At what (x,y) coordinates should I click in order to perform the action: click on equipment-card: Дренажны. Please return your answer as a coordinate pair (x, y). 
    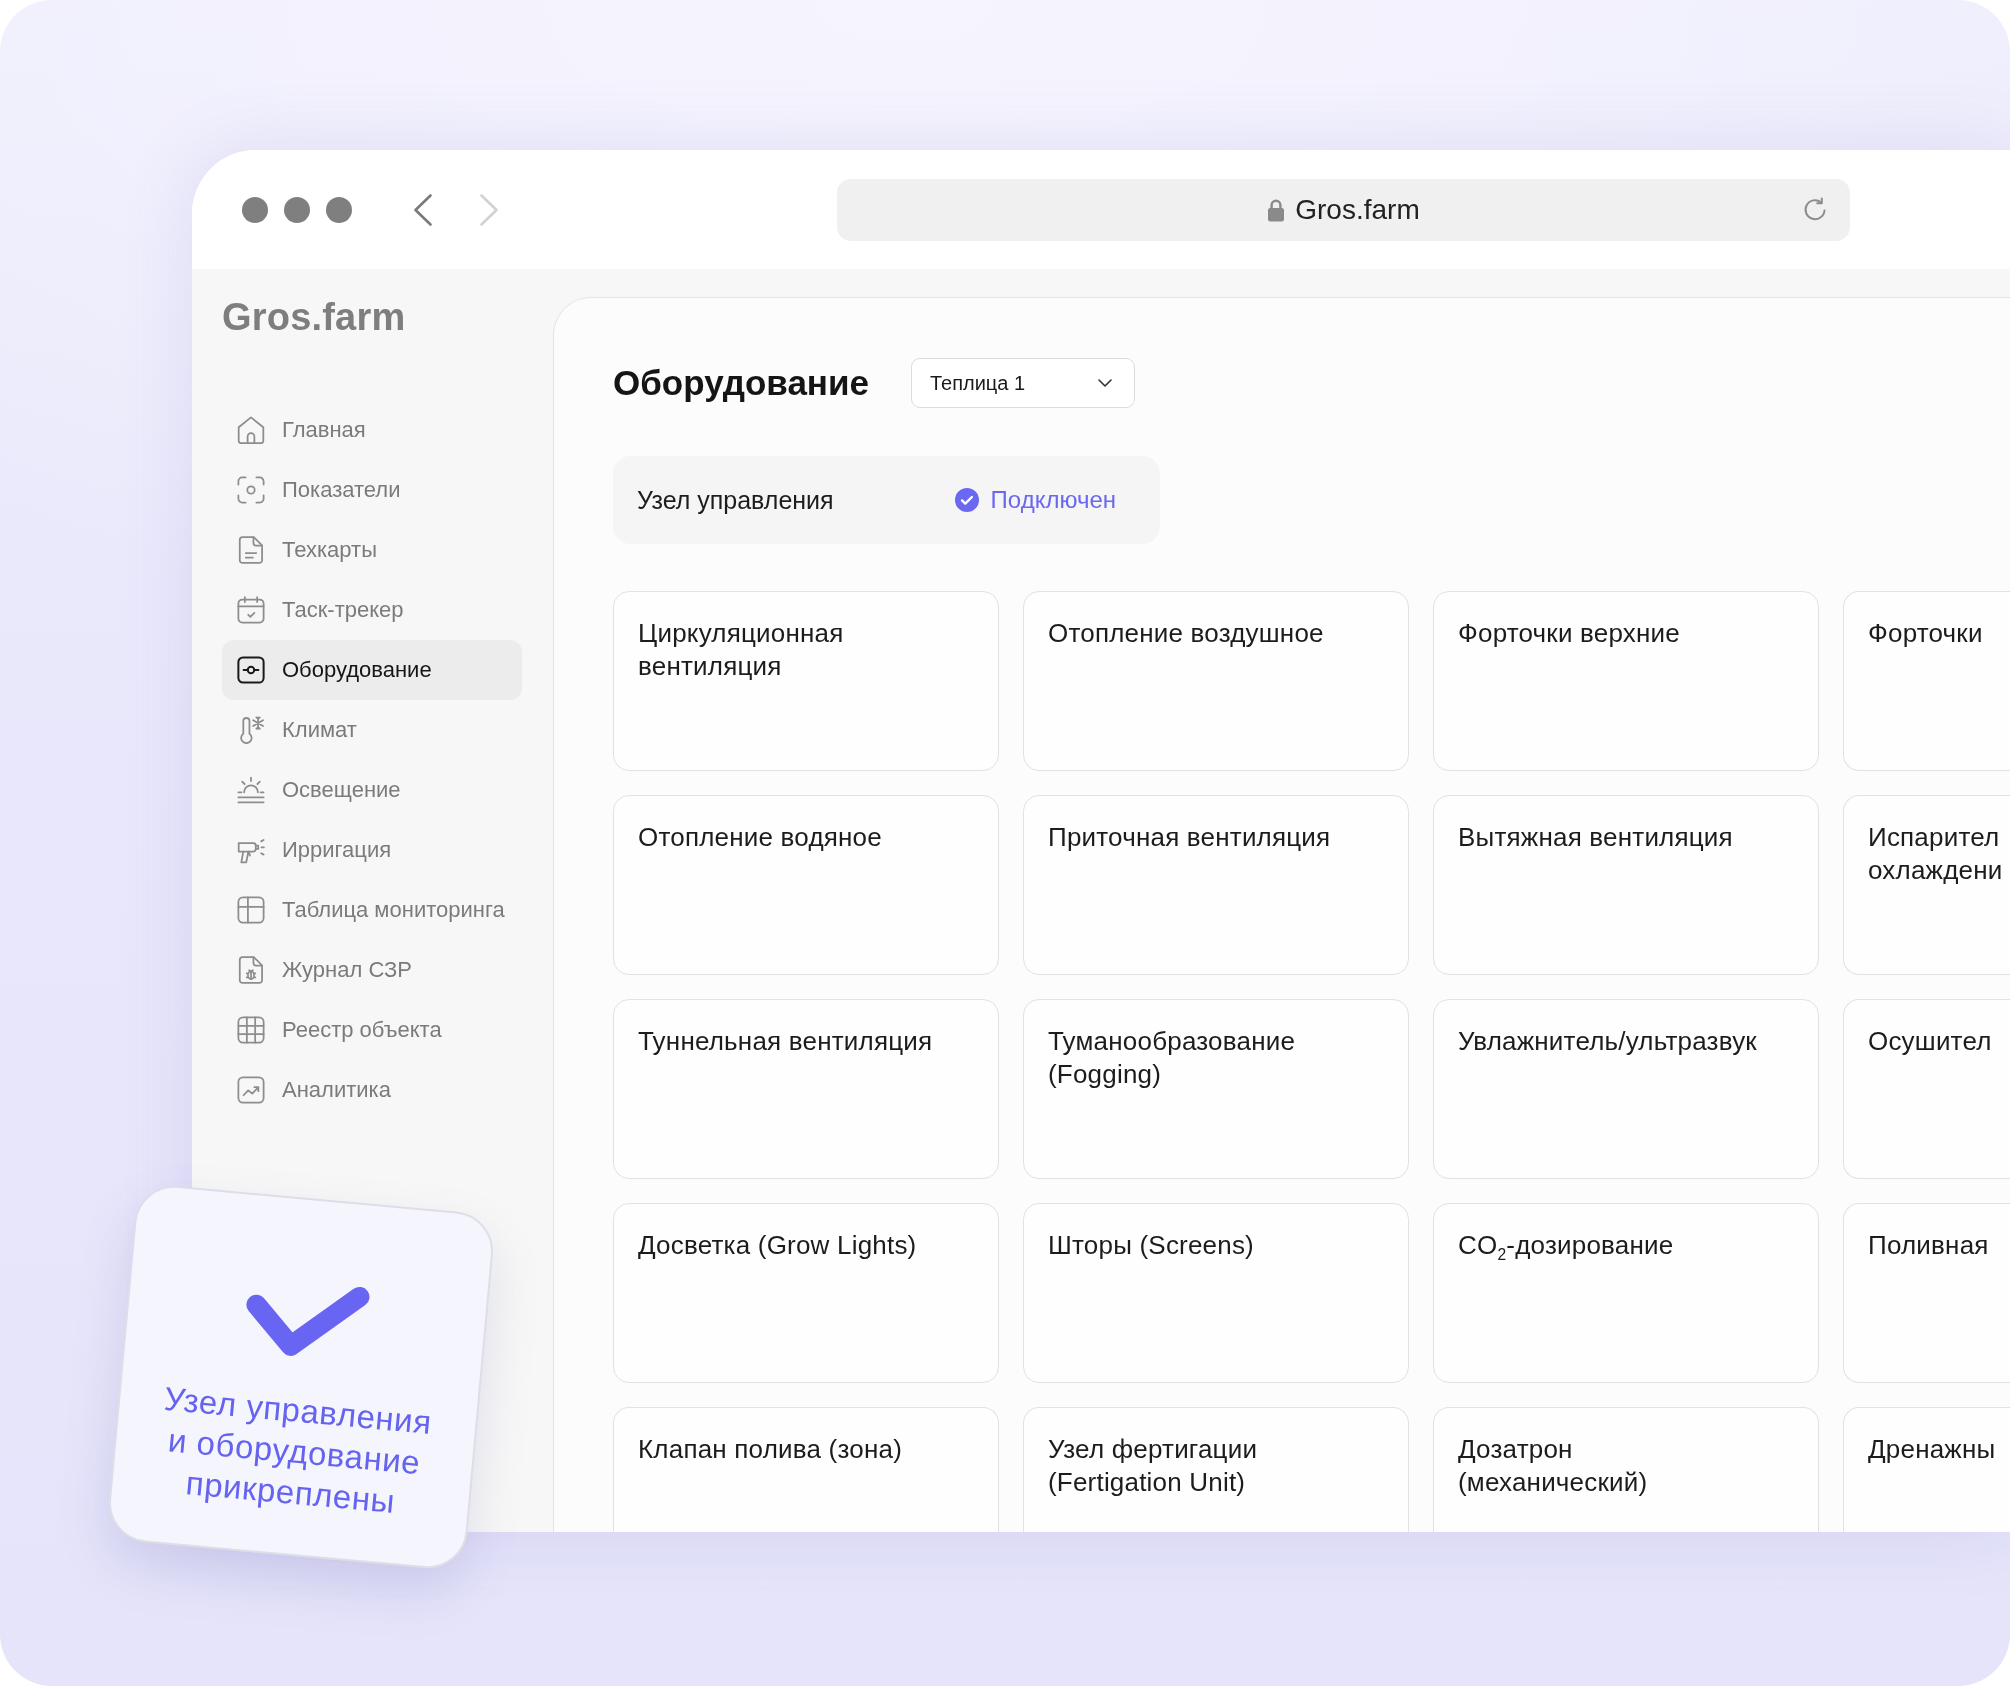
    Looking at the image, I should click on (1926, 1469).